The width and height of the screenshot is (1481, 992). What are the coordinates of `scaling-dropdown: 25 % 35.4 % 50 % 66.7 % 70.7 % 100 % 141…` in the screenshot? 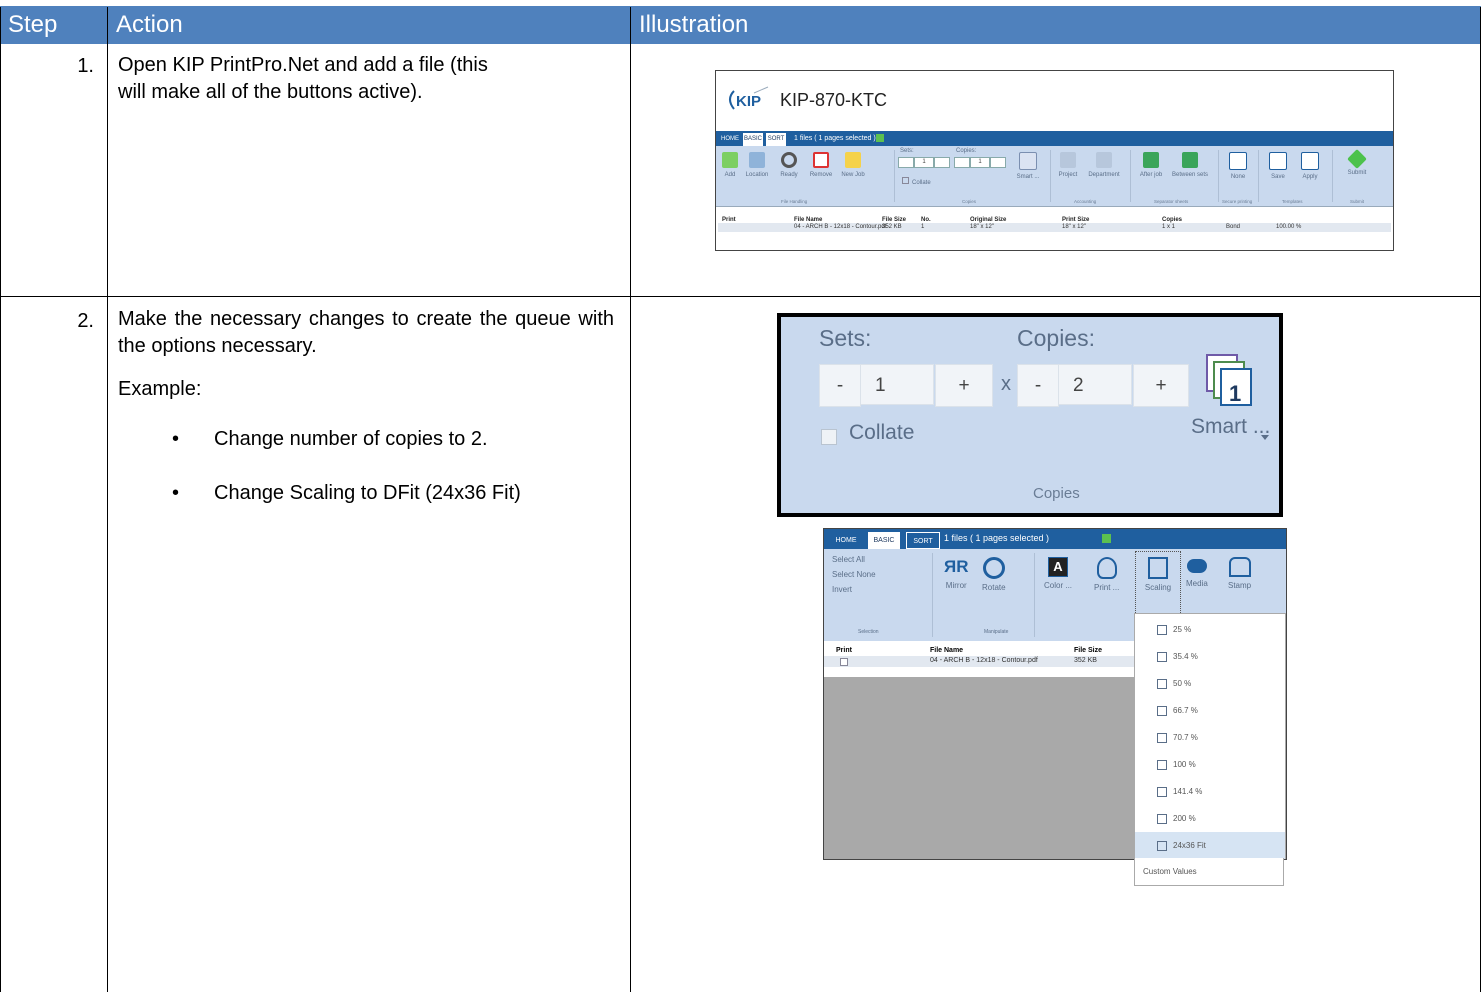 It's located at (1210, 736).